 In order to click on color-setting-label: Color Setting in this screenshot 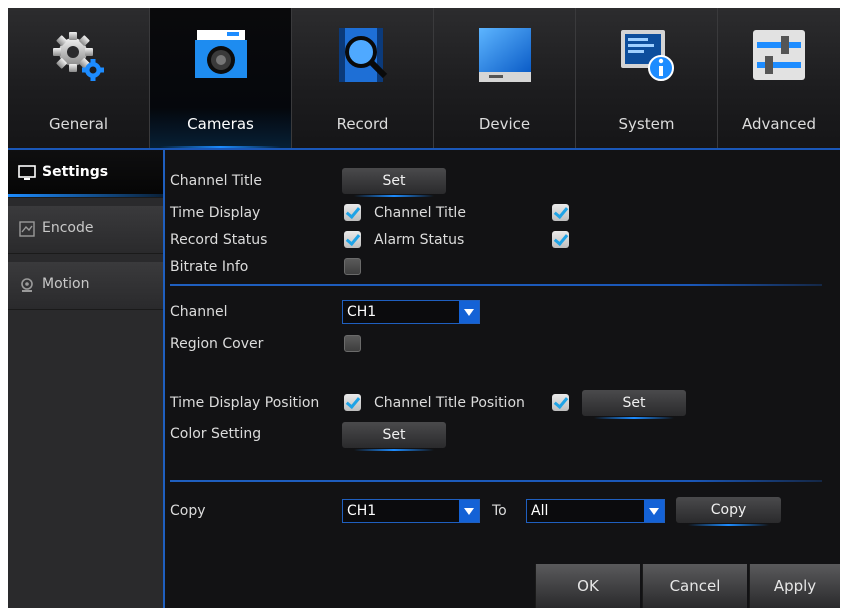, I will do `click(216, 434)`.